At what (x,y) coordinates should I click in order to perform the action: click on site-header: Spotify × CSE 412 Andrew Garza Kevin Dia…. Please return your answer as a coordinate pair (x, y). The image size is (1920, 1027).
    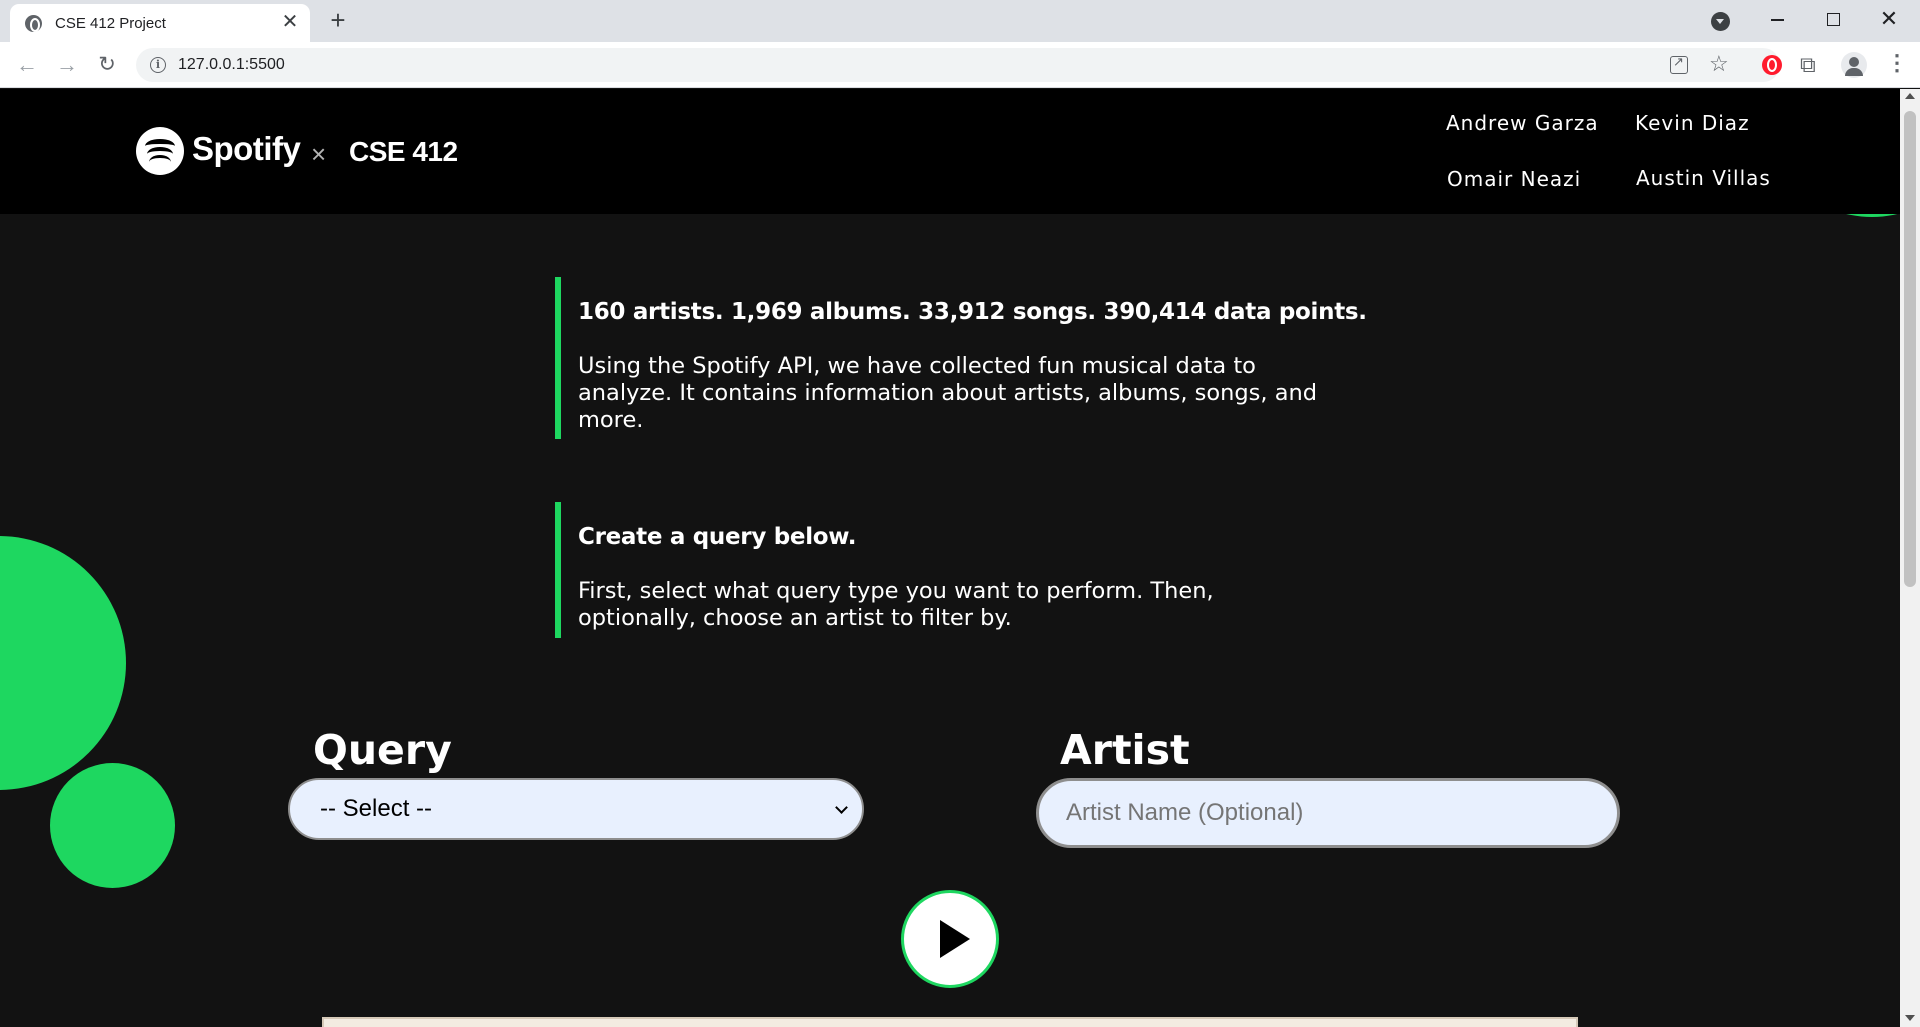
    Looking at the image, I should click on (950, 151).